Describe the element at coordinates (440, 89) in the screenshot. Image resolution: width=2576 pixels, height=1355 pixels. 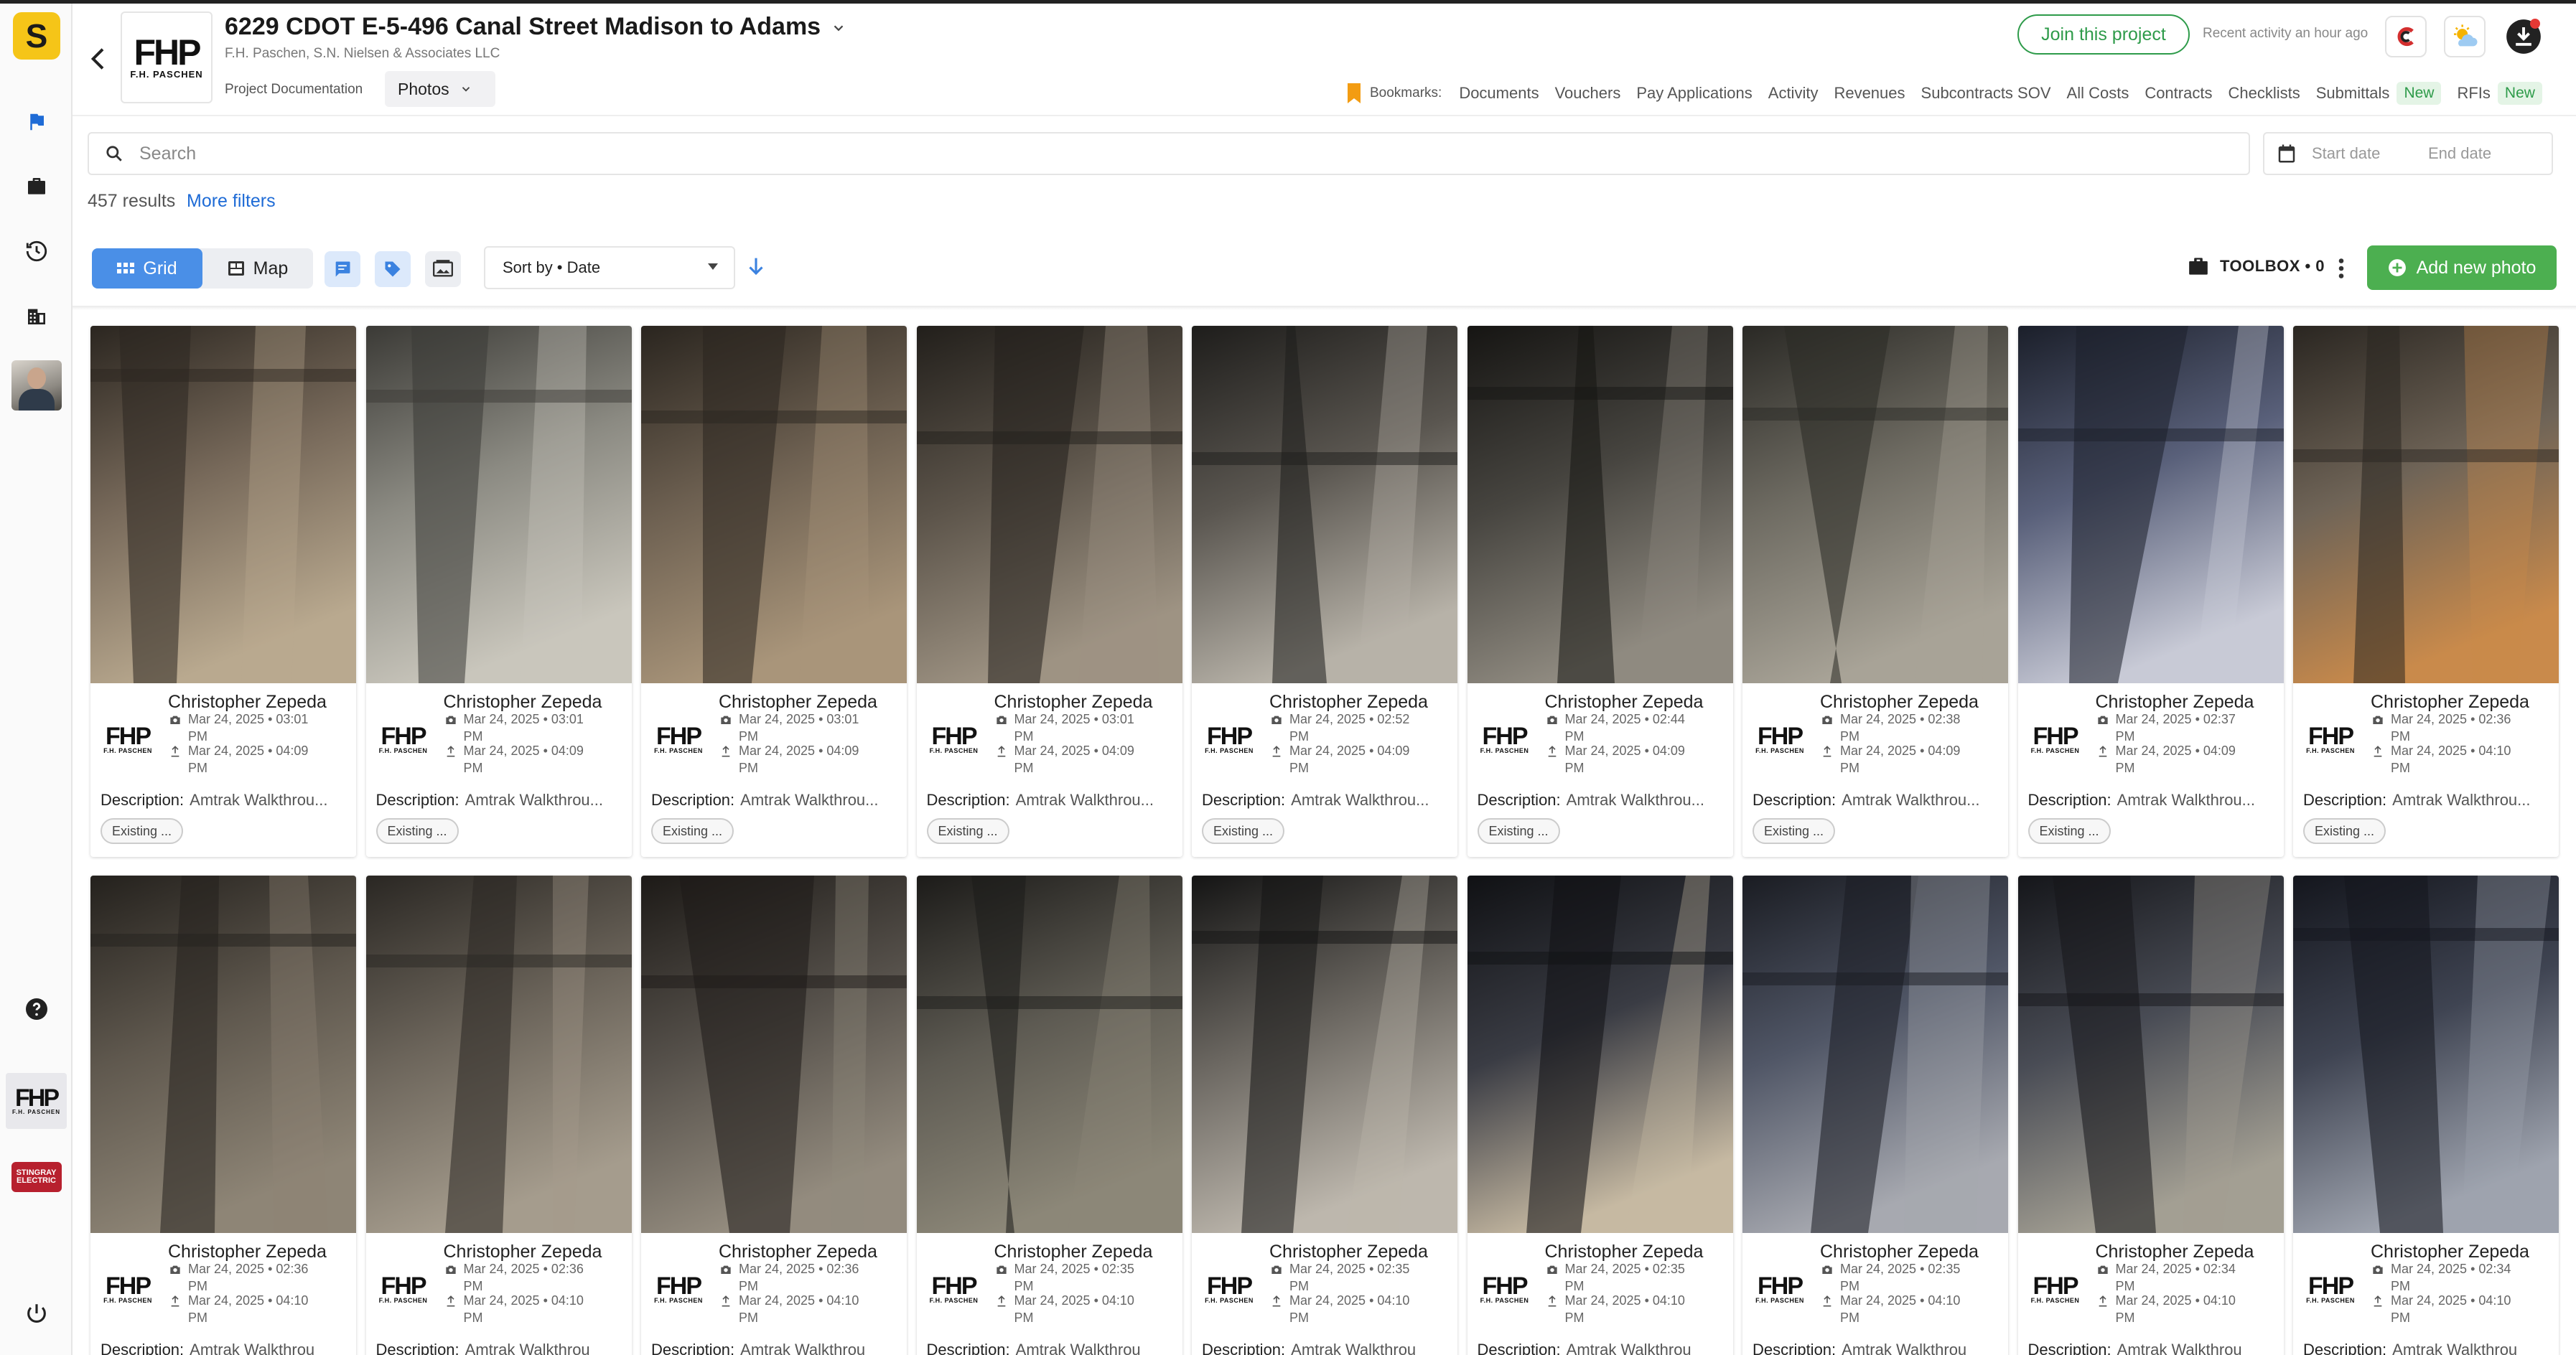
I see `view-dropdown: Photos` at that location.